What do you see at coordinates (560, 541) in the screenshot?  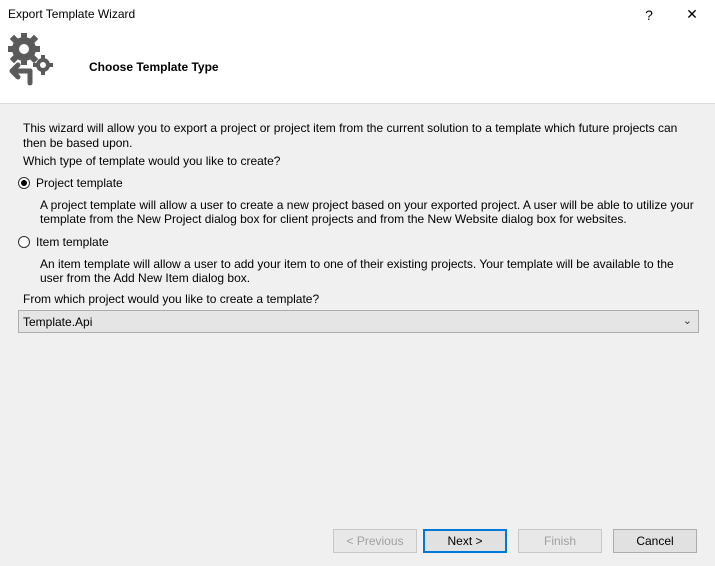 I see `finish-button: Finish` at bounding box center [560, 541].